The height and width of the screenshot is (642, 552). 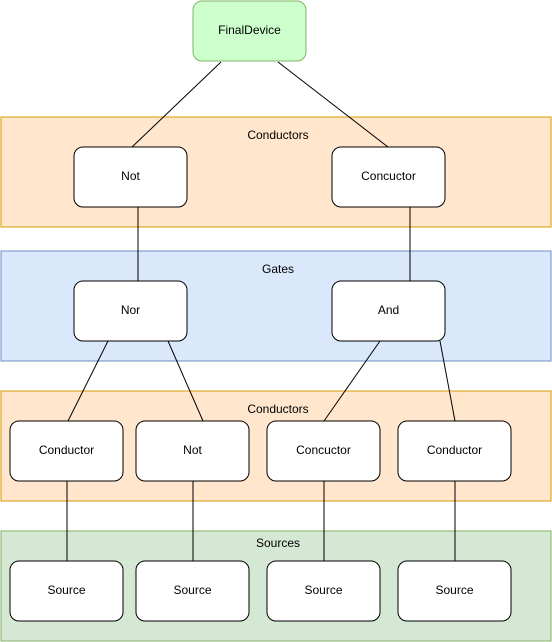 I want to click on node-not-2: Not, so click(x=192, y=451).